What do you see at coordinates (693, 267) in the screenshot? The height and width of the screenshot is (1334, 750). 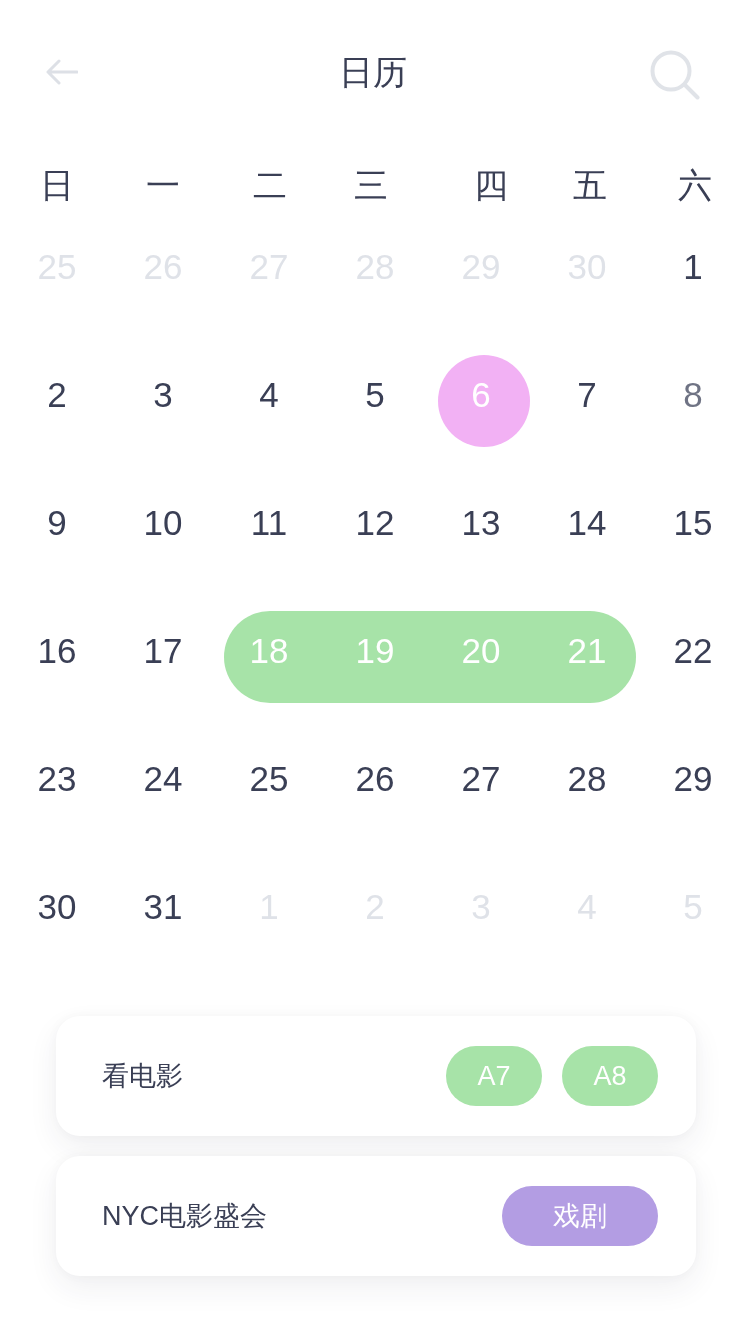 I see `calendar-day: 1` at bounding box center [693, 267].